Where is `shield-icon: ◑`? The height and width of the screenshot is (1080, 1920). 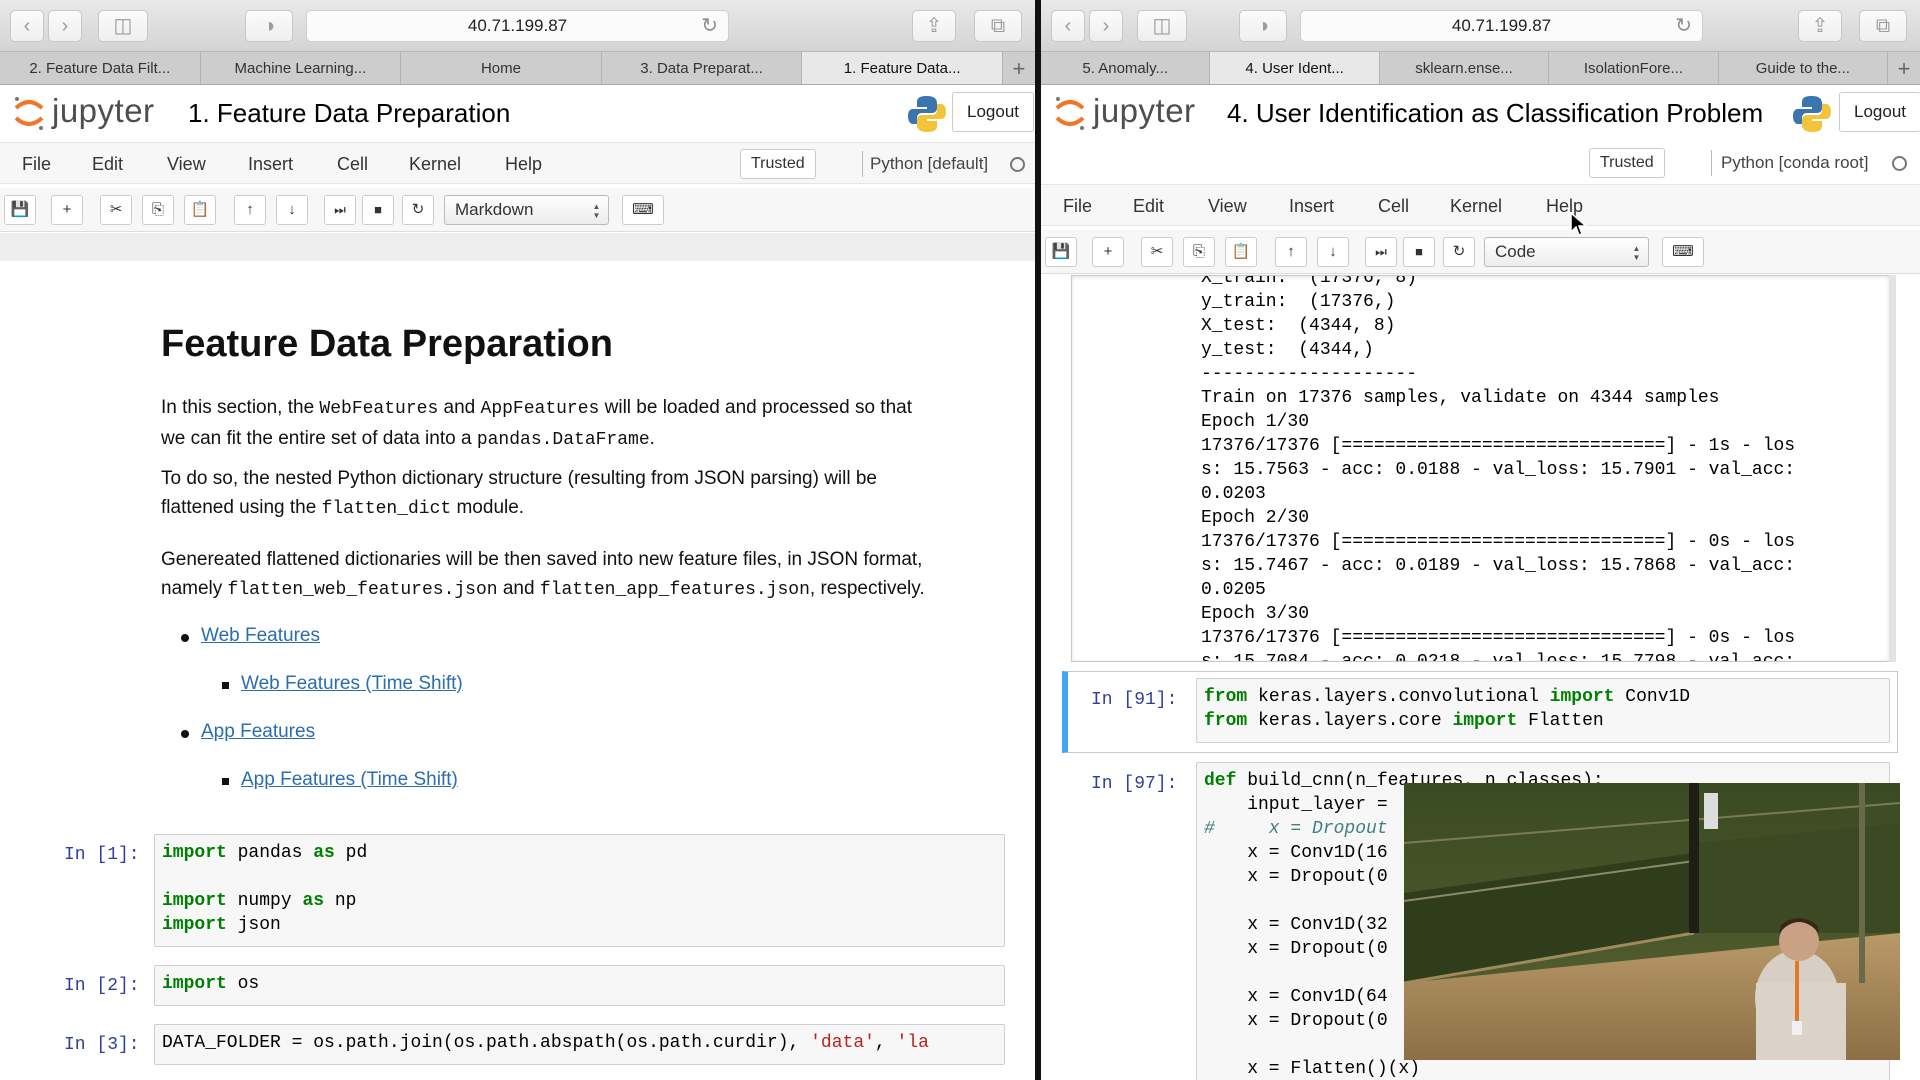 shield-icon: ◑ is located at coordinates (1263, 26).